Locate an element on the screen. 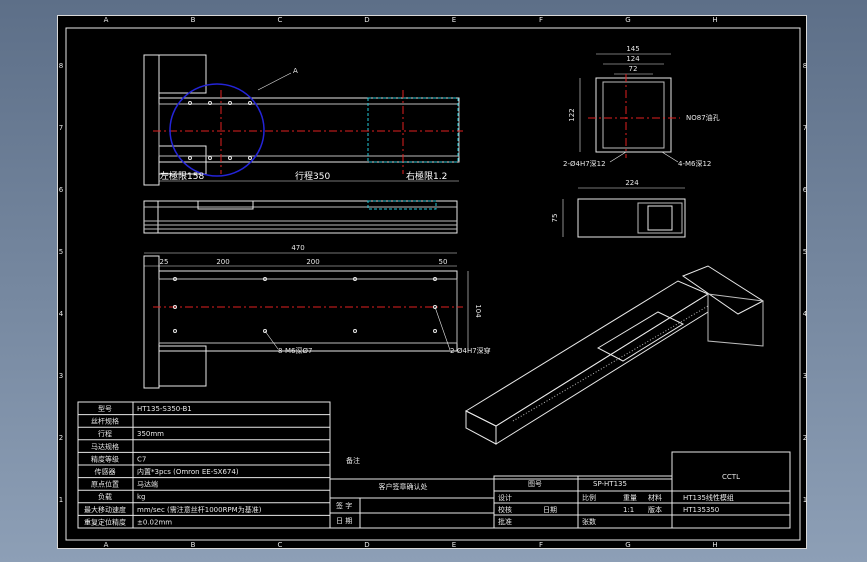 The height and width of the screenshot is (562, 867). dim-25: 25 is located at coordinates (164, 262).